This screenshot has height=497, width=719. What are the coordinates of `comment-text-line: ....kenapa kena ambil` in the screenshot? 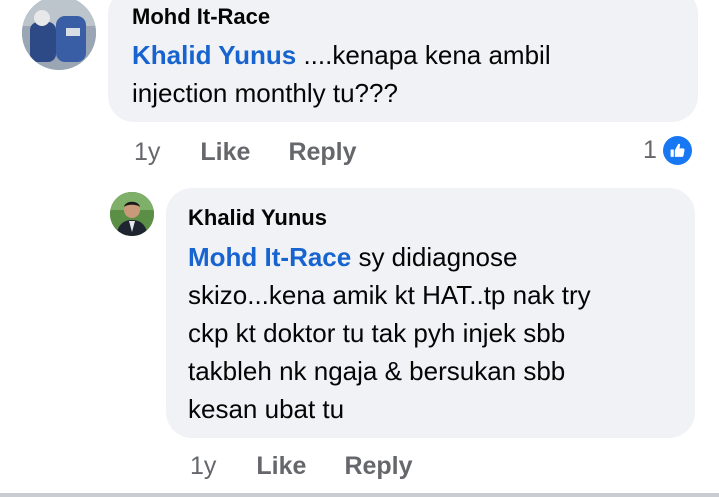 It's located at (423, 55).